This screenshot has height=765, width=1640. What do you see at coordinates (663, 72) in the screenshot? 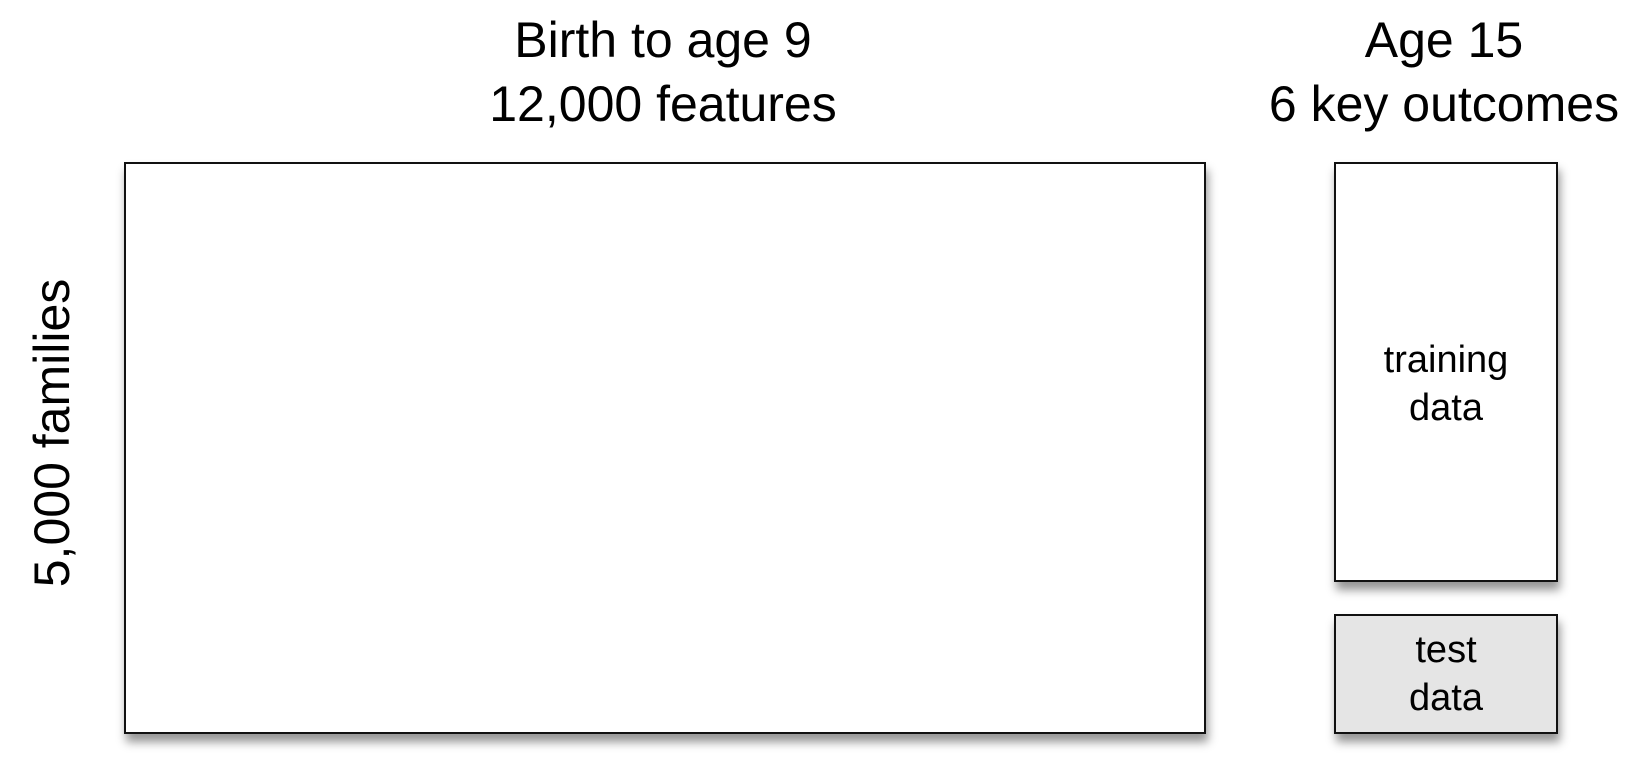
I see `features-heading: Birth to age 9 12,000 features` at bounding box center [663, 72].